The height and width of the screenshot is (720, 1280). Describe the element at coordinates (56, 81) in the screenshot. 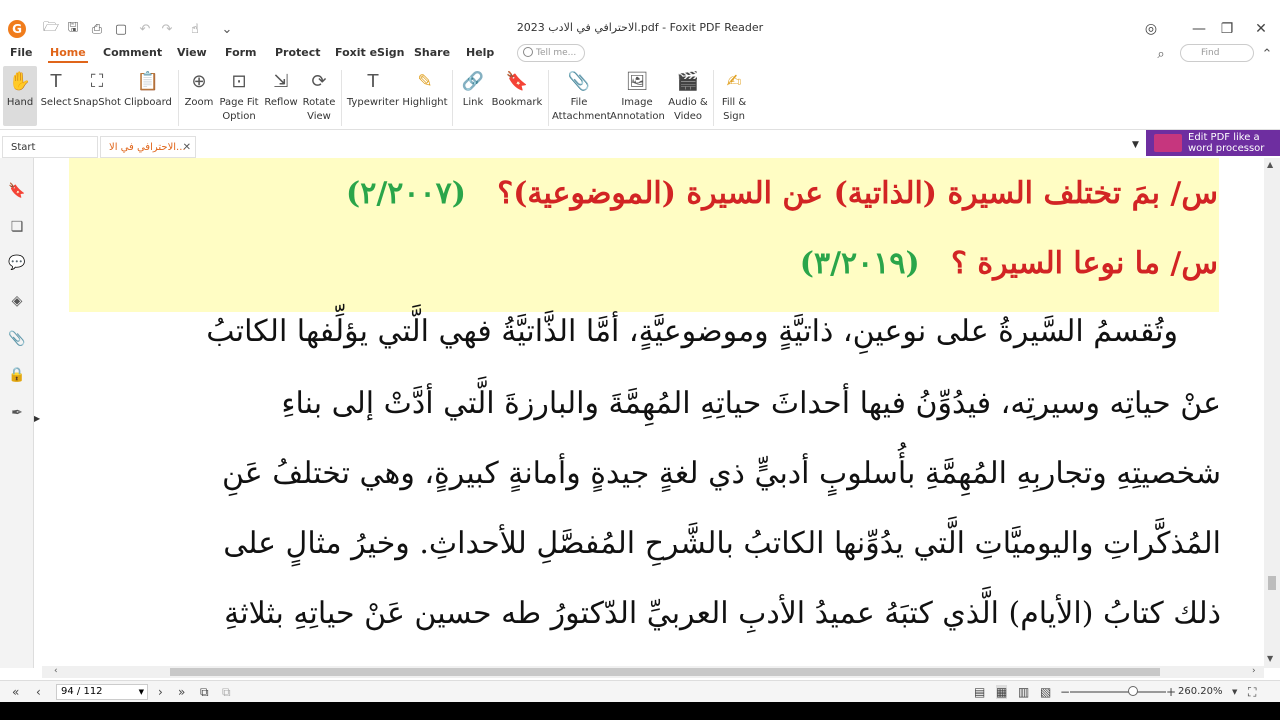

I see `select-text-icon: T` at that location.